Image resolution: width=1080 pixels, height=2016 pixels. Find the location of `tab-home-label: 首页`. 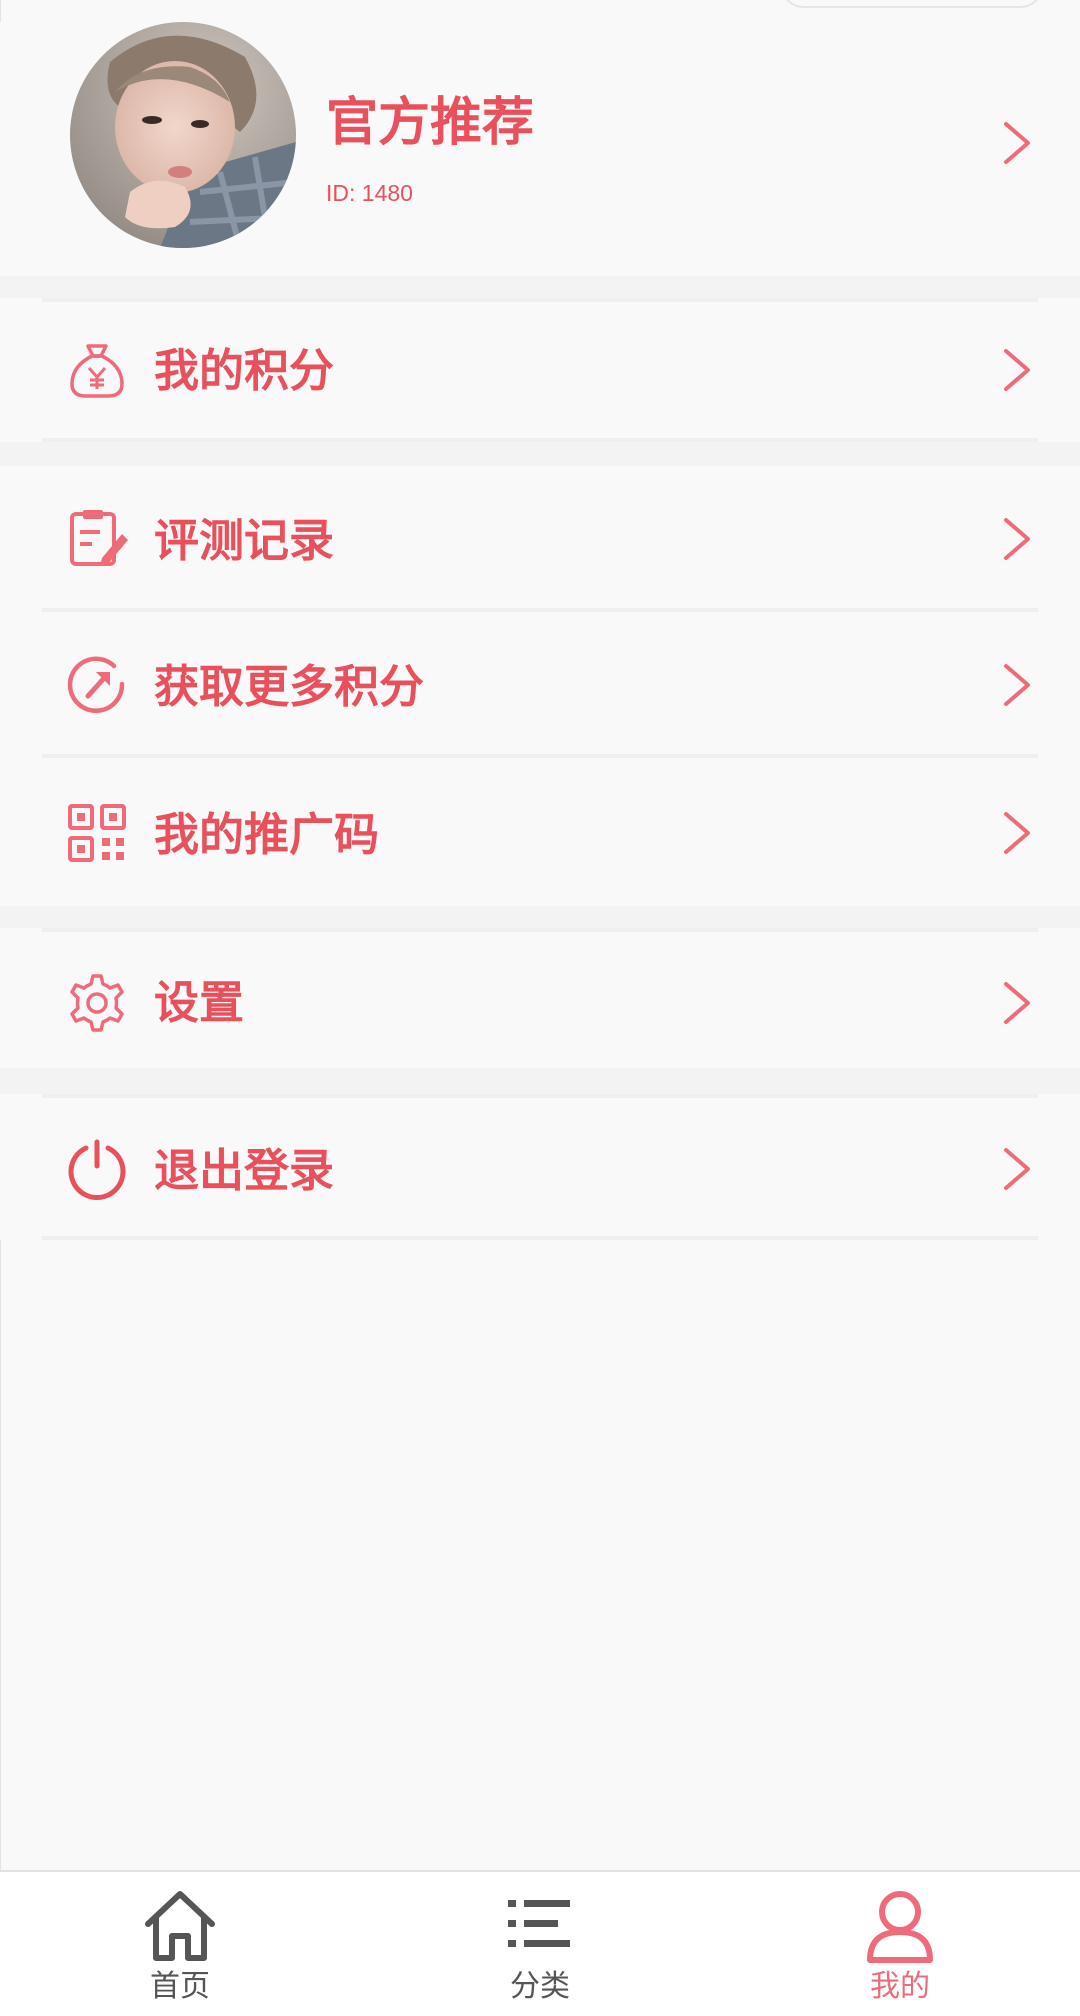

tab-home-label: 首页 is located at coordinates (180, 1986).